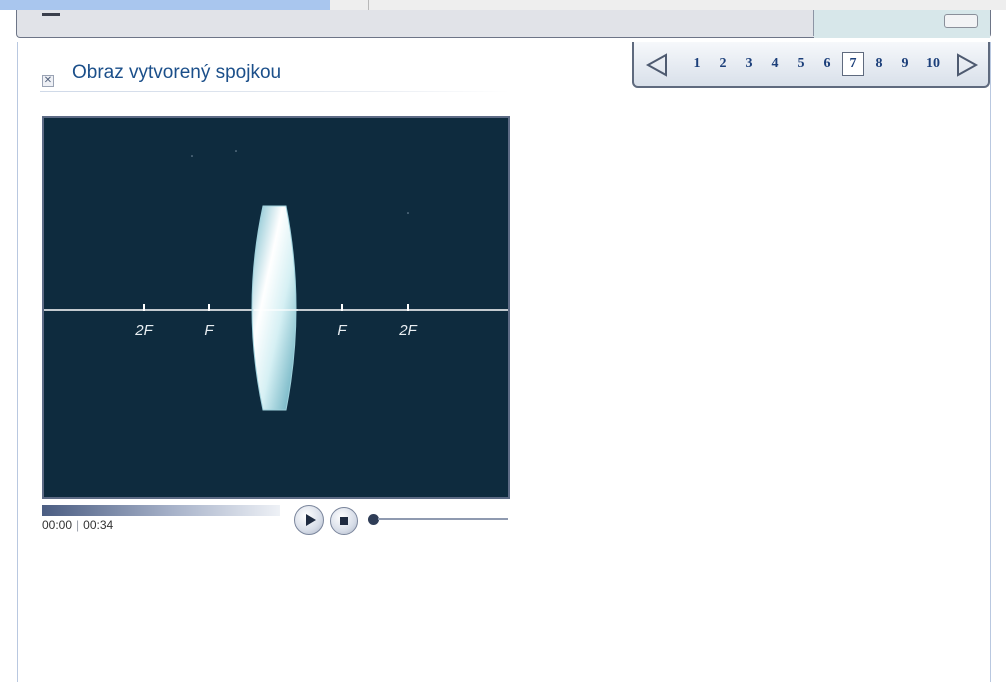  I want to click on page-number-6: 6, so click(827, 64).